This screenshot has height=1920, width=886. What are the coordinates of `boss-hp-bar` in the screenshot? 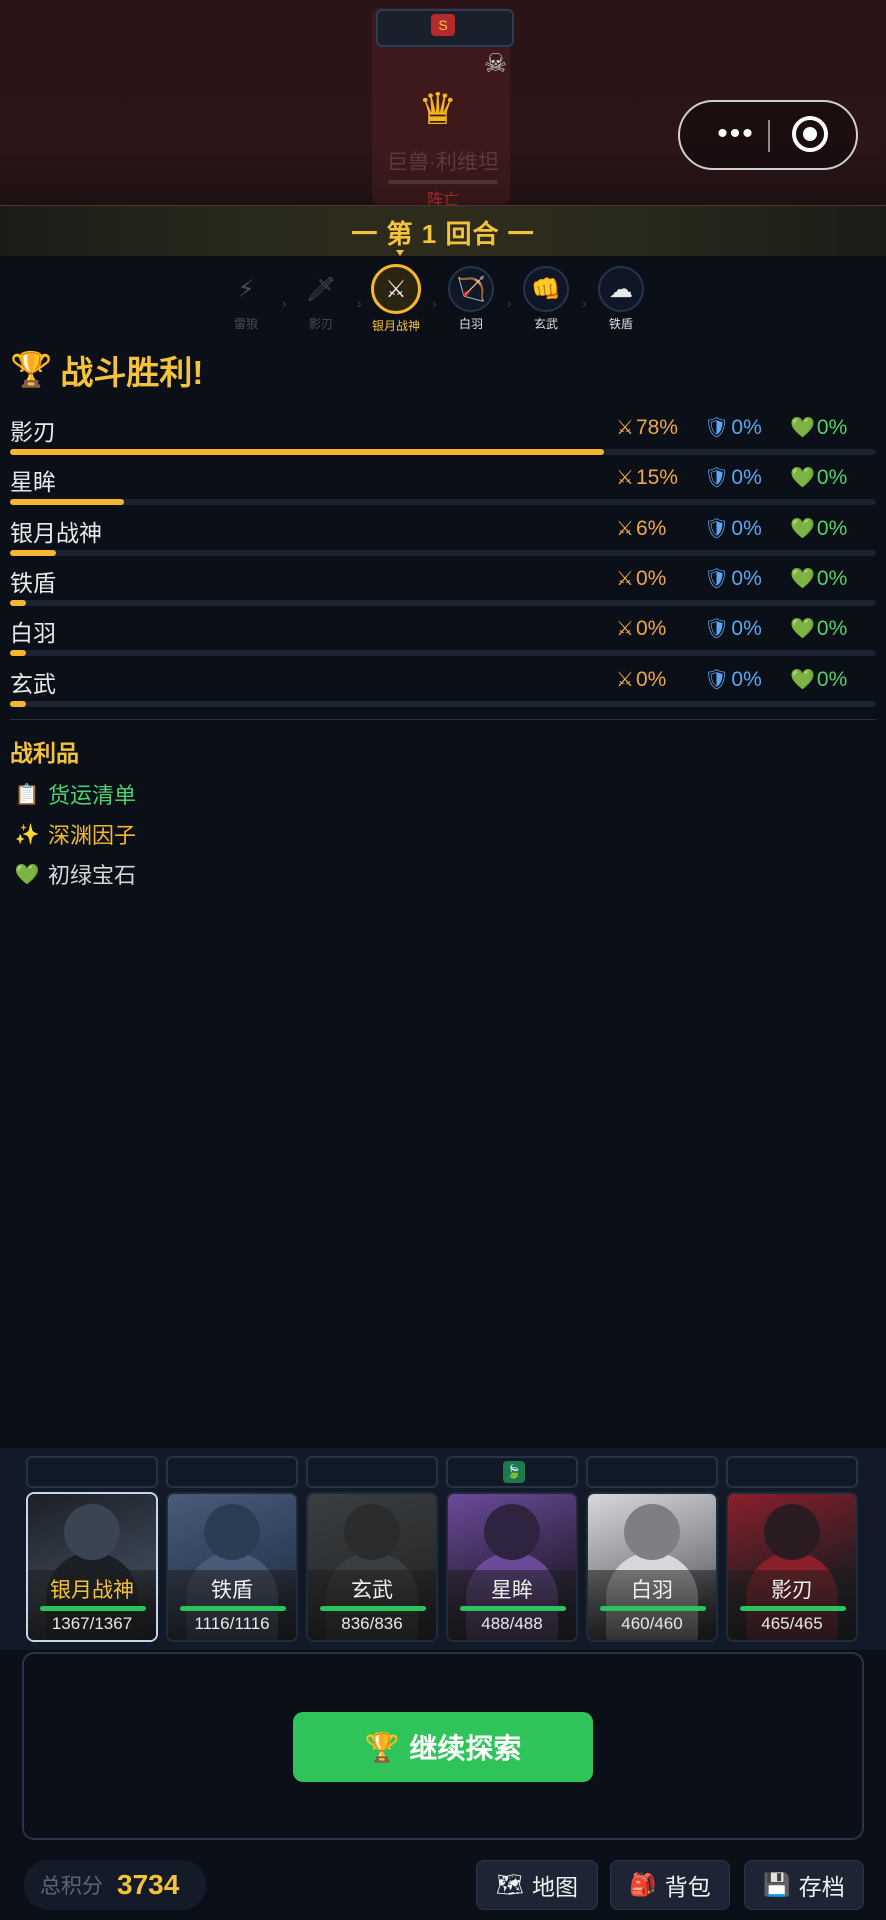 It's located at (443, 182).